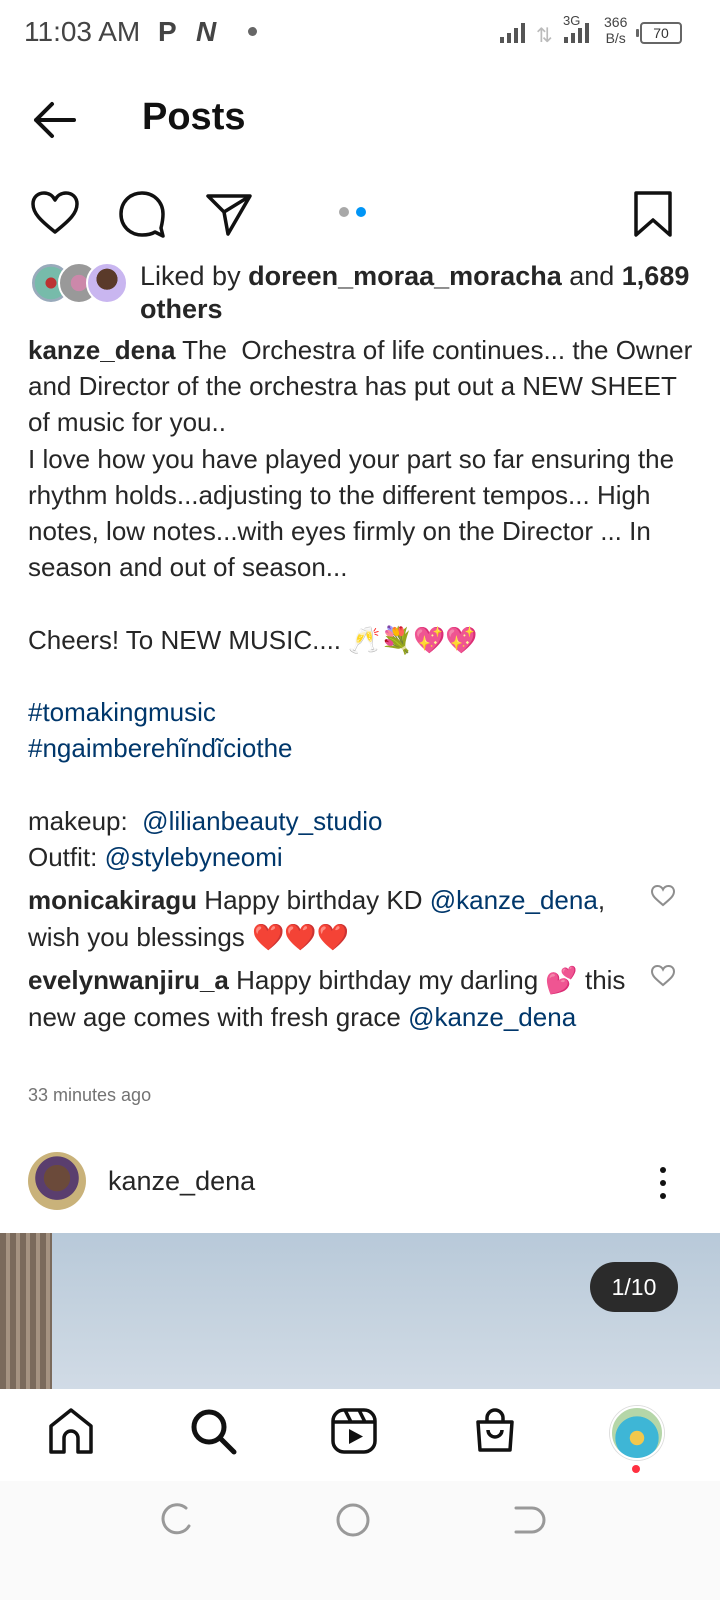 This screenshot has width=720, height=1600. Describe the element at coordinates (353, 1520) in the screenshot. I see `home-circle-icon` at that location.